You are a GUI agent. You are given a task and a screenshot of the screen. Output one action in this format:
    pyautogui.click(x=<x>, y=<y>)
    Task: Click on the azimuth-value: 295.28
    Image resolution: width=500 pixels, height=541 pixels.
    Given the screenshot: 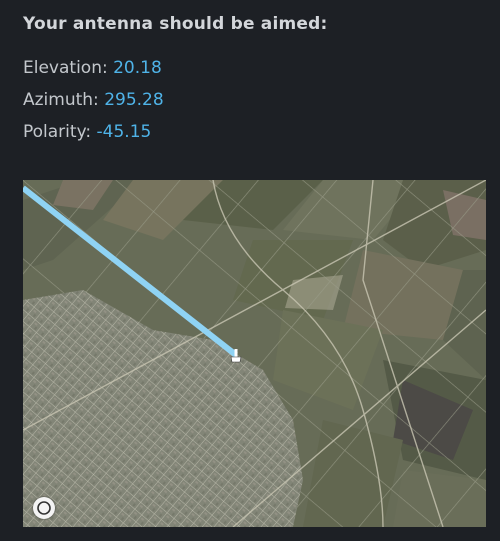 What is the action you would take?
    pyautogui.click(x=134, y=100)
    